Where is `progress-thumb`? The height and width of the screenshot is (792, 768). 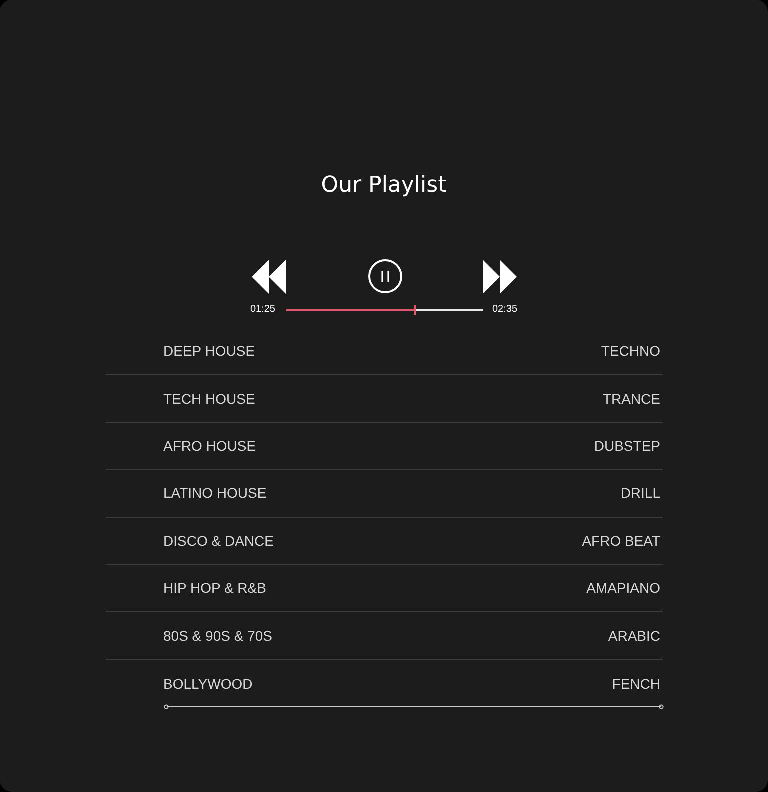
progress-thumb is located at coordinates (415, 309).